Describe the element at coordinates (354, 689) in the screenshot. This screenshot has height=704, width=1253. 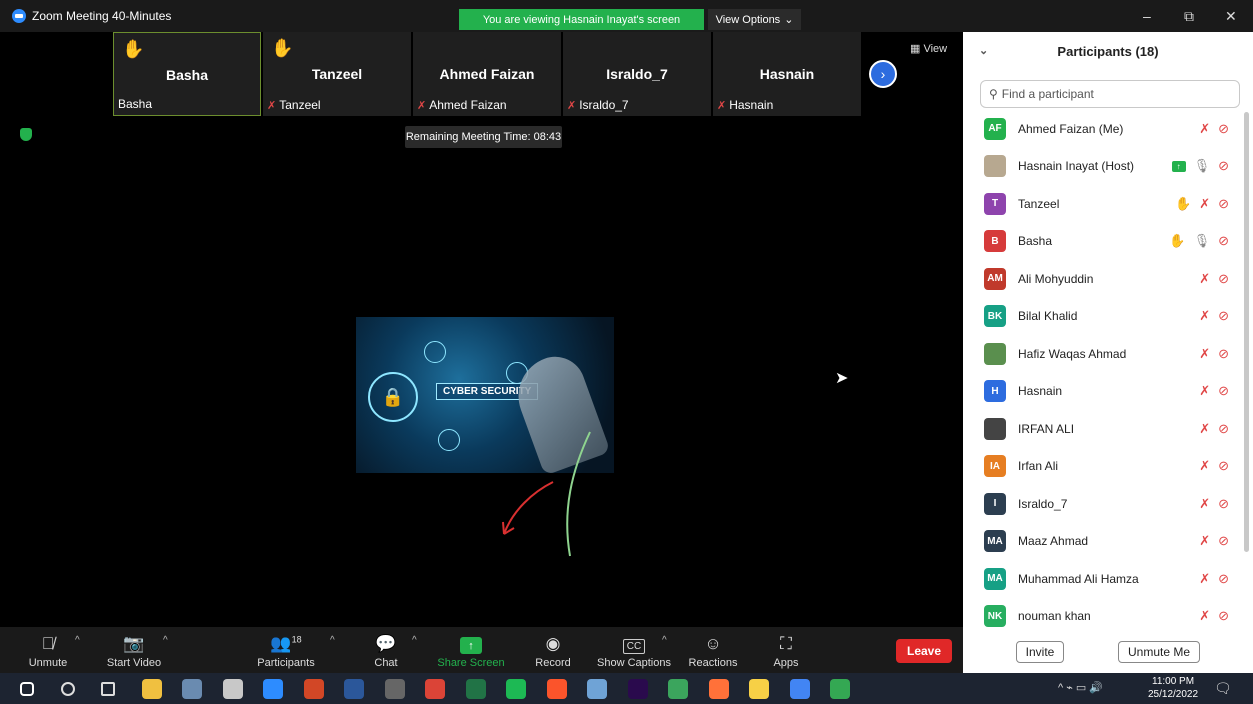
I see `word-icon` at that location.